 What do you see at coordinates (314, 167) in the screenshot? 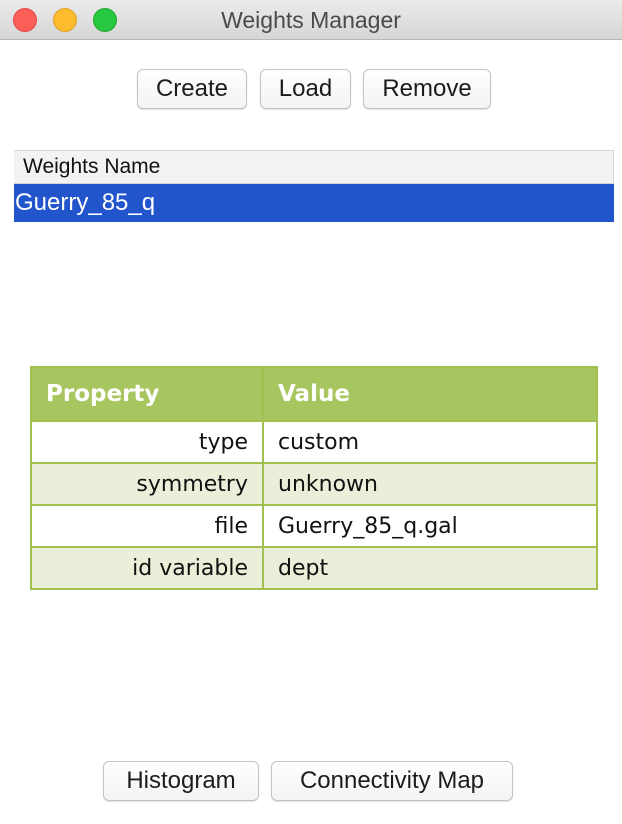
I see `weights-name-column-header: Weights Name` at bounding box center [314, 167].